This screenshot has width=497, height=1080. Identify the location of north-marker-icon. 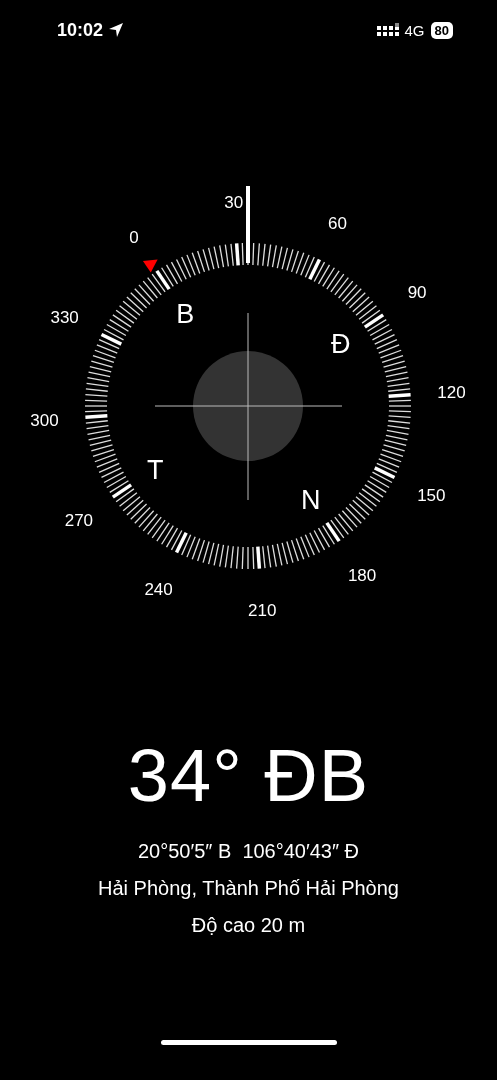
(150, 266).